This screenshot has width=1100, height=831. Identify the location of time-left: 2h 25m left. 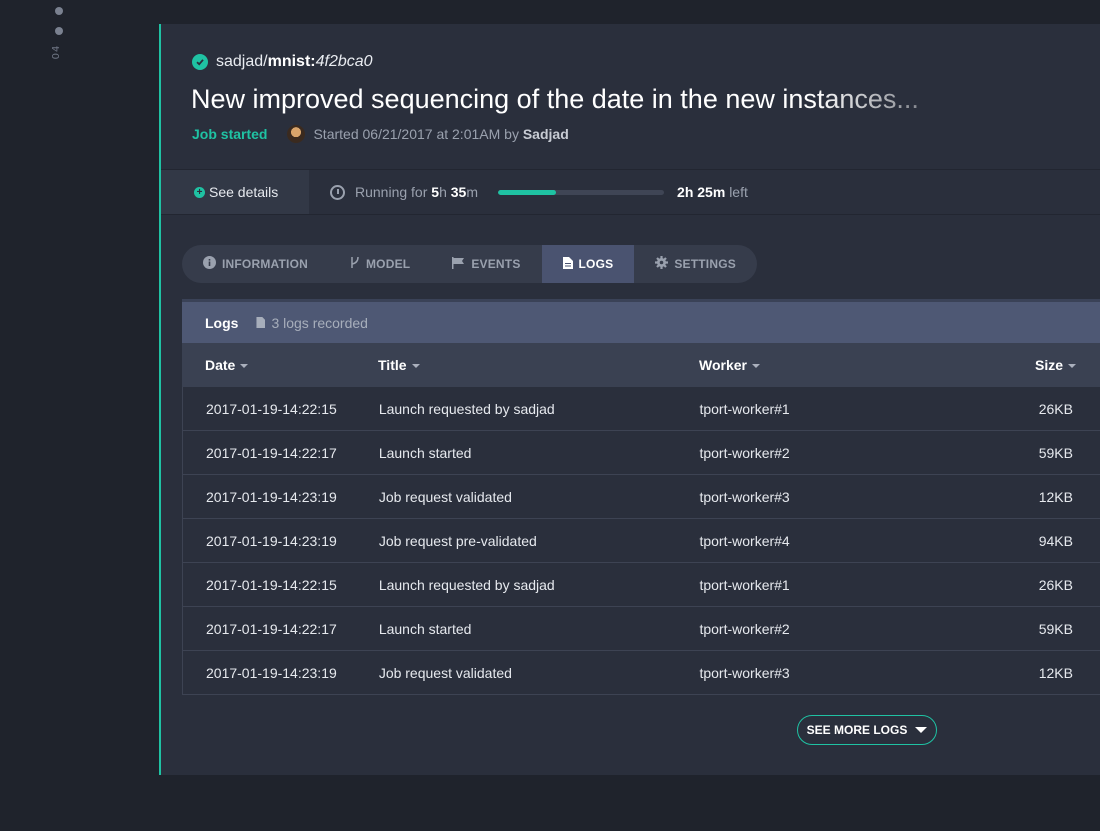
(712, 192).